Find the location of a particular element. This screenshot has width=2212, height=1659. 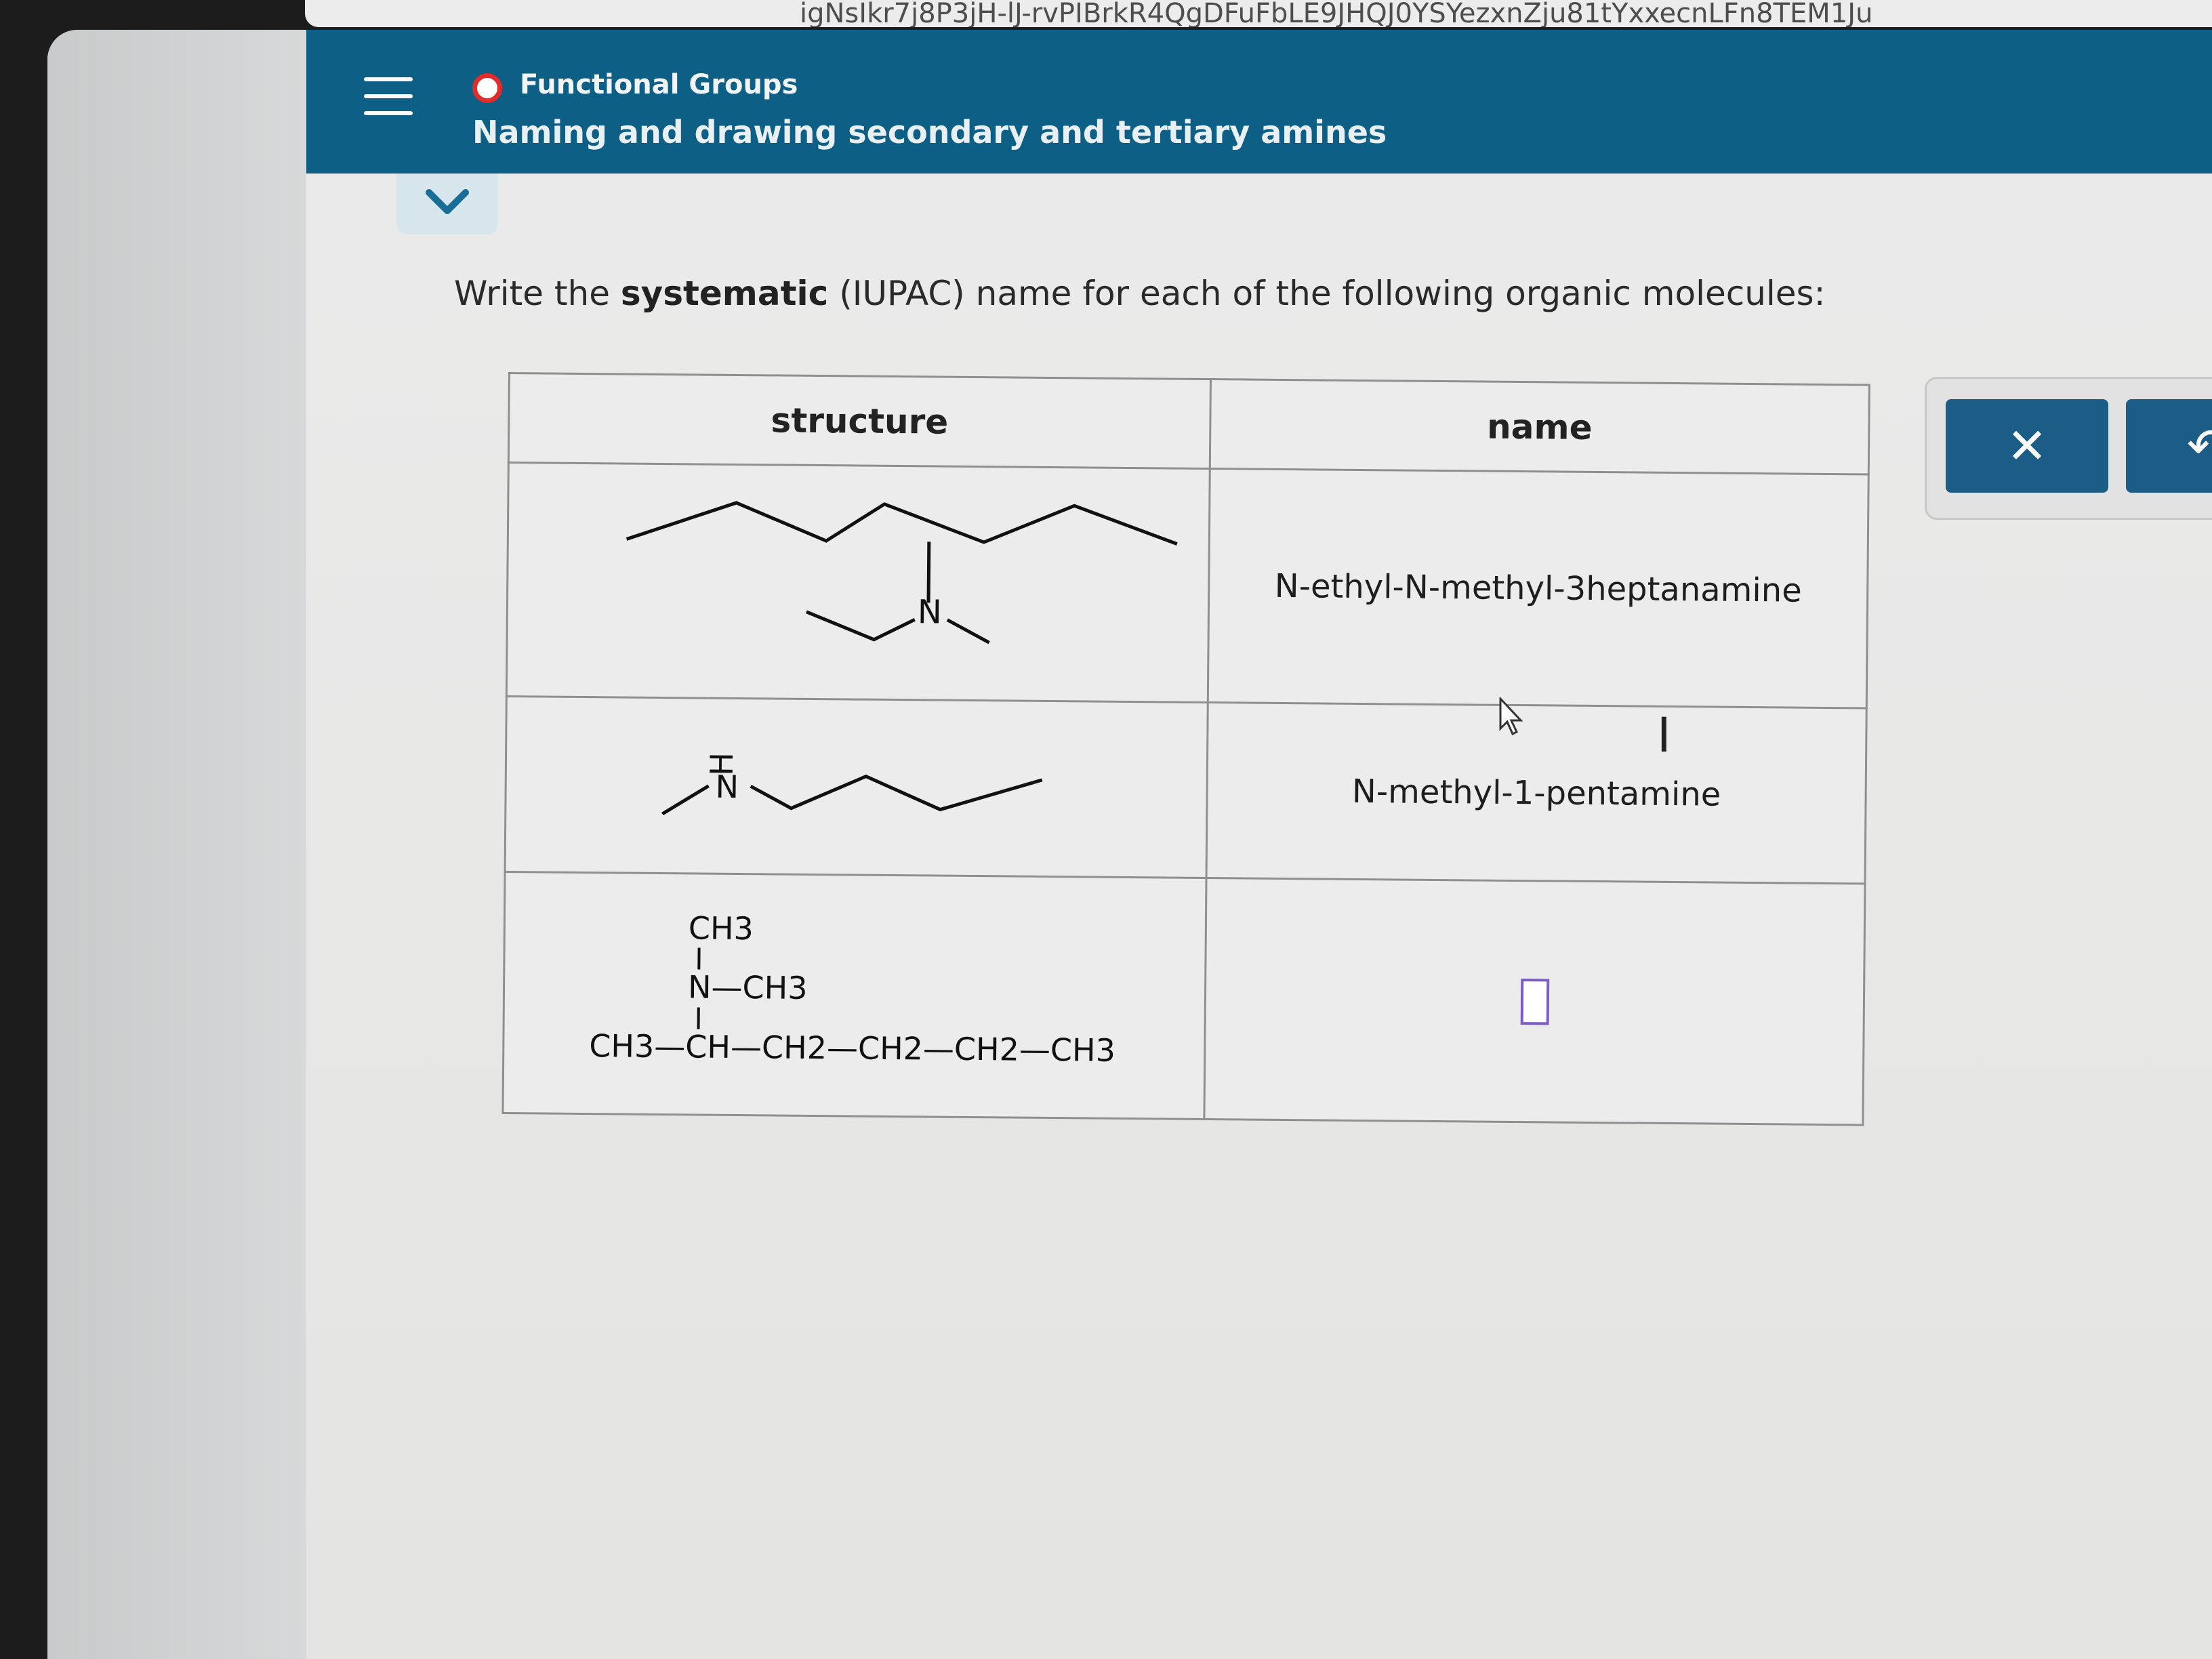

undo-button: ↶ is located at coordinates (2169, 446).